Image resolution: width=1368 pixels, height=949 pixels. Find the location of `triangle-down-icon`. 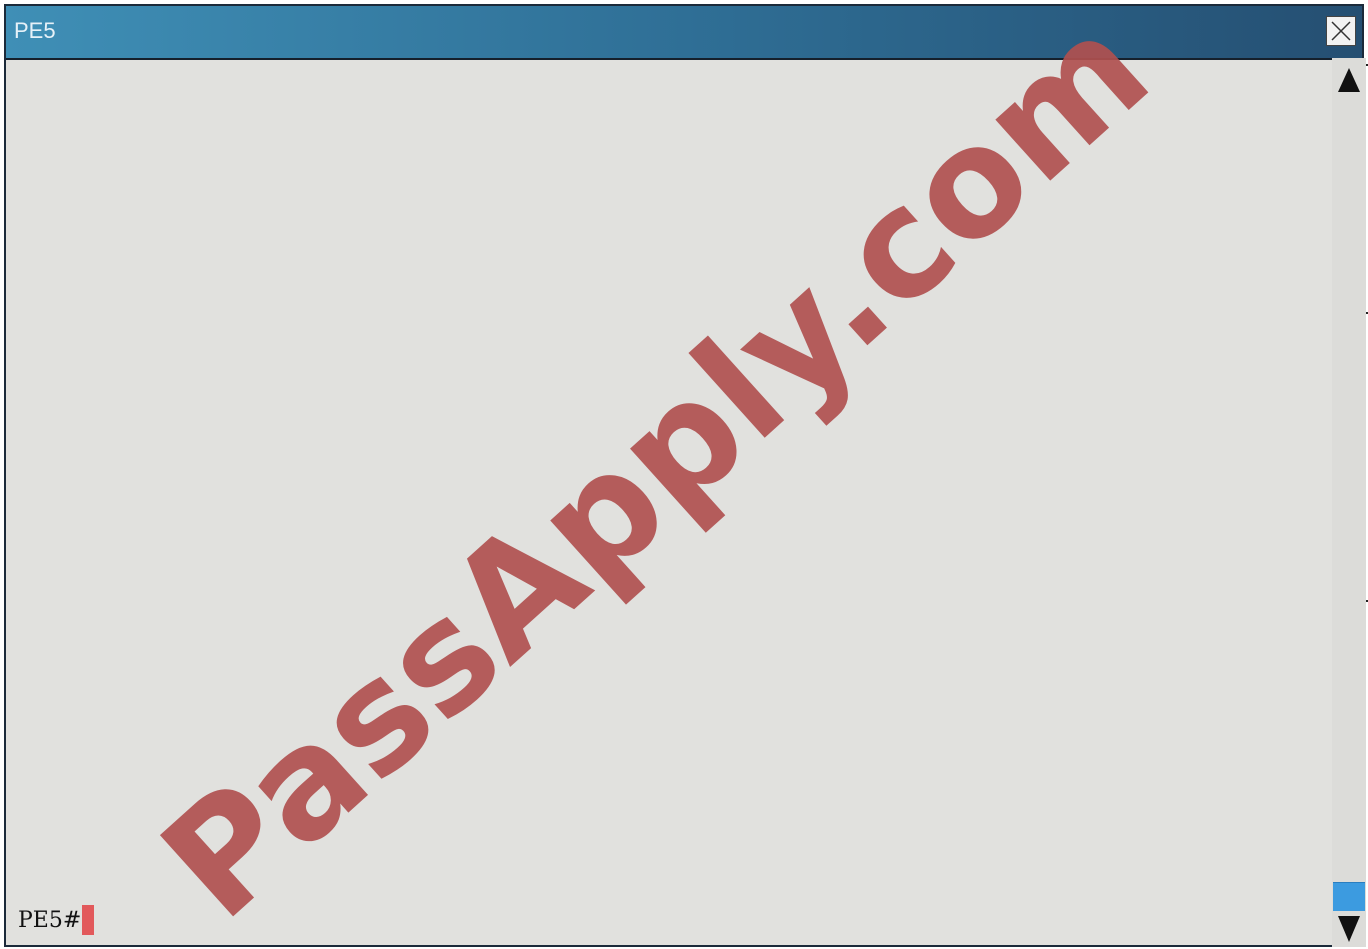

triangle-down-icon is located at coordinates (1349, 929).